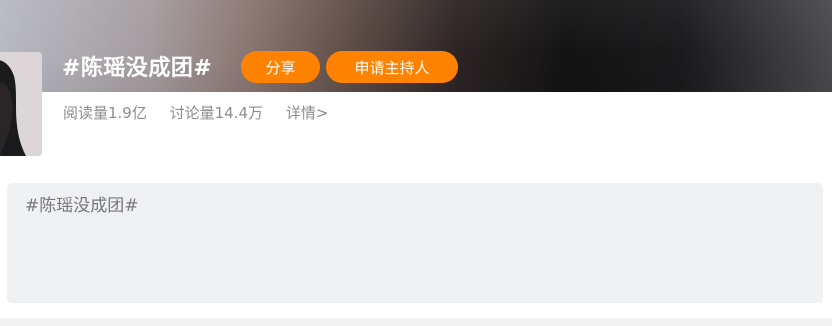 This screenshot has height=326, width=832. I want to click on read-count: 阅读量1.9亿, so click(105, 113).